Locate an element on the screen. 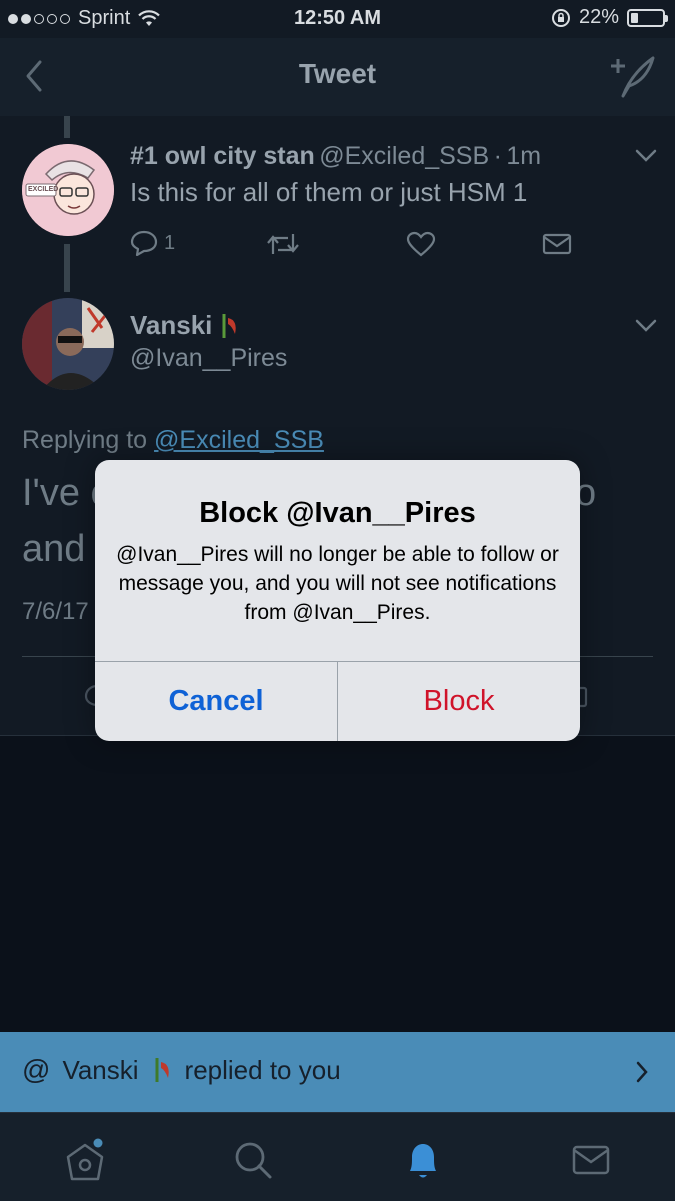 This screenshot has width=675, height=1201. tweet-text-line2: and is located at coordinates (54, 549).